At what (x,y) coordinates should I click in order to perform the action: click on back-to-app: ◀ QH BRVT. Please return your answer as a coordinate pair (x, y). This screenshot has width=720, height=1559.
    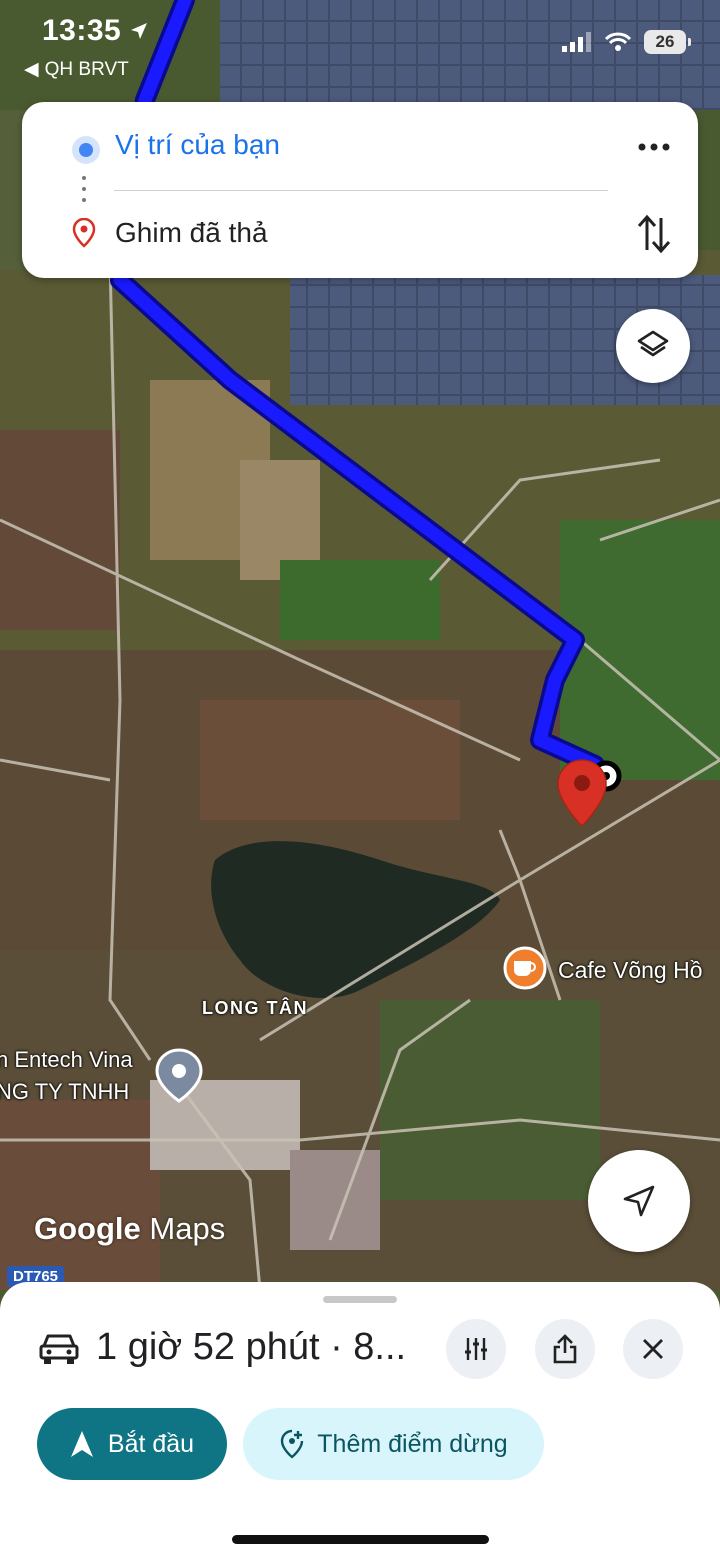
    Looking at the image, I should click on (76, 69).